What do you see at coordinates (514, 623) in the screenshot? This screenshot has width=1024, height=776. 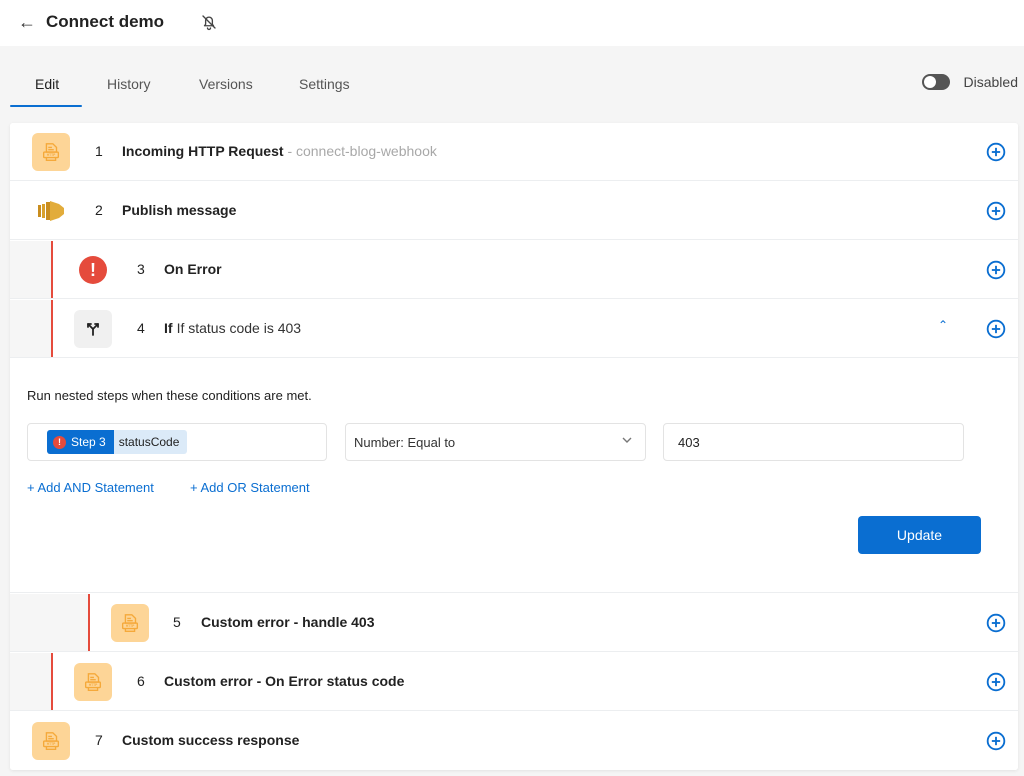 I see `step-row-5: HTTP 5 Custom error - handle 403` at bounding box center [514, 623].